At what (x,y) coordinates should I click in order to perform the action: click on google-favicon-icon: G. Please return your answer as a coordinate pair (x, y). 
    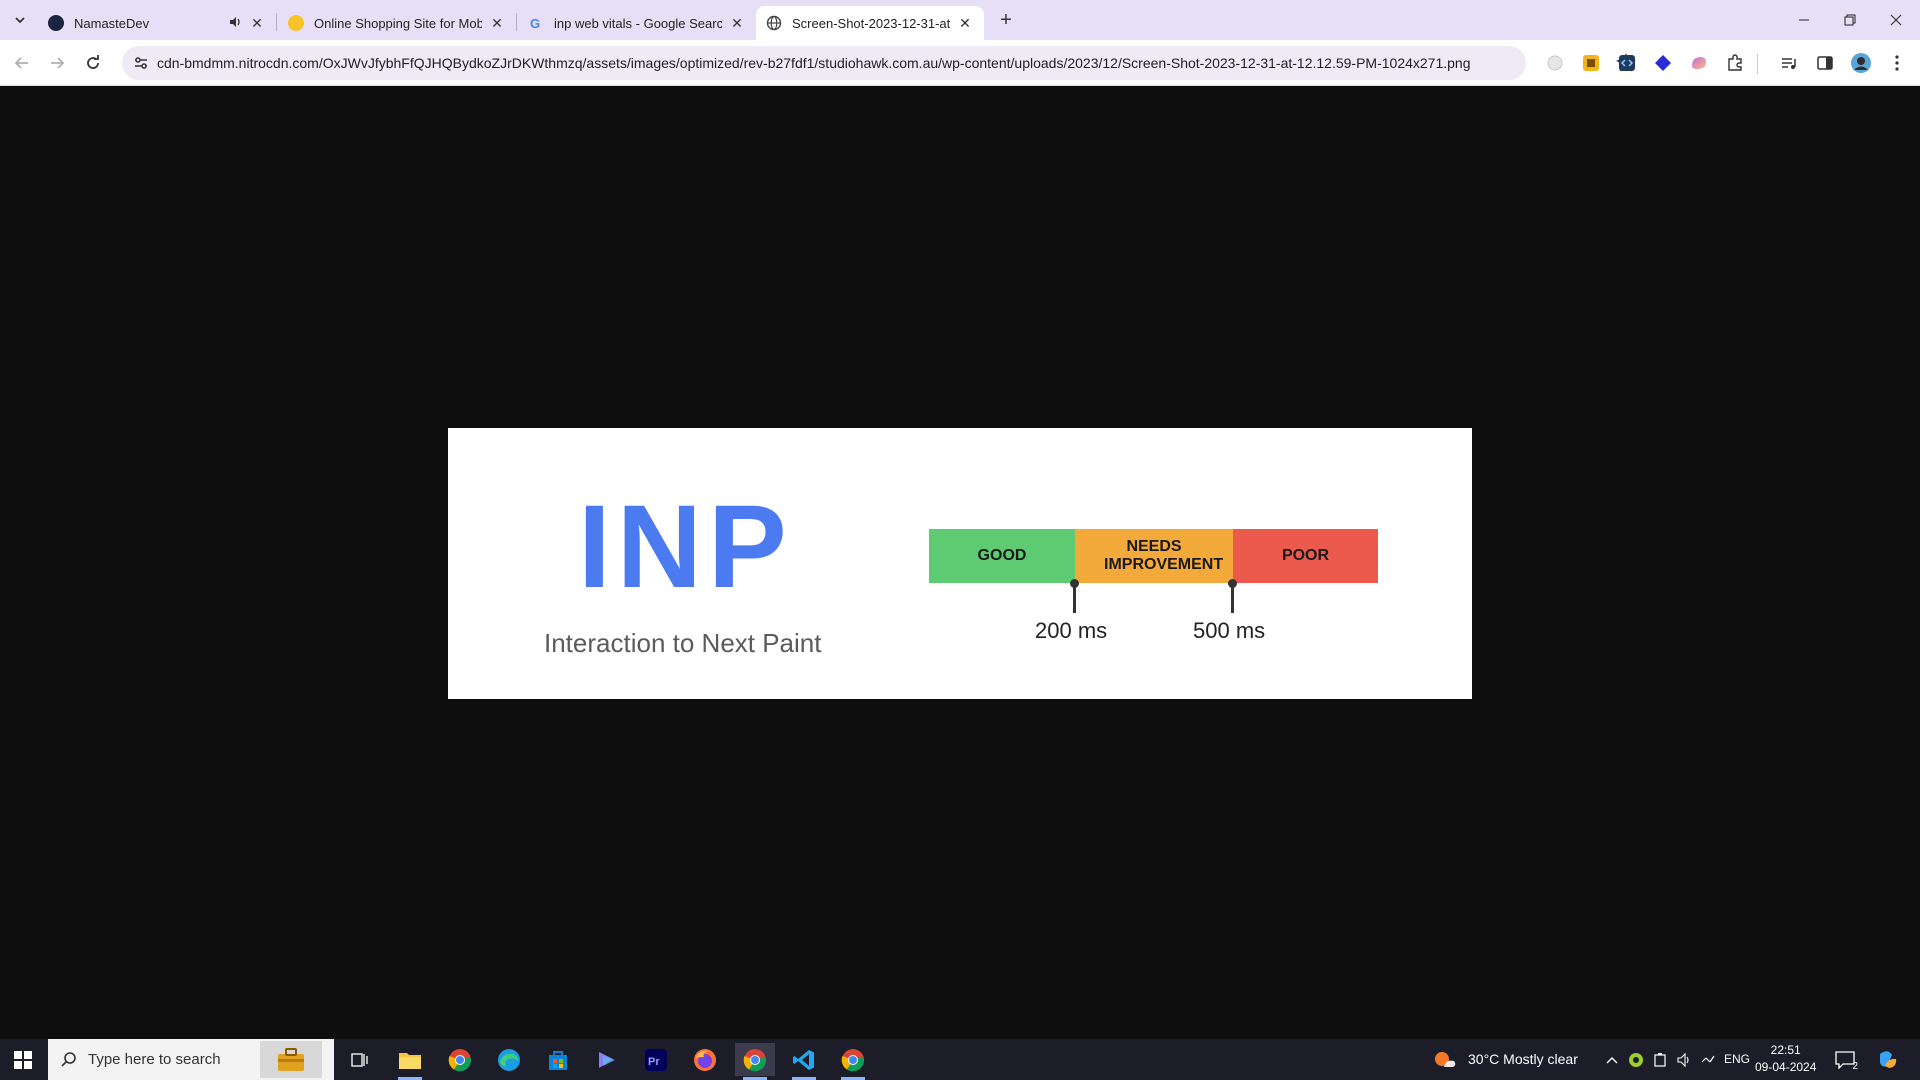
    Looking at the image, I should click on (536, 23).